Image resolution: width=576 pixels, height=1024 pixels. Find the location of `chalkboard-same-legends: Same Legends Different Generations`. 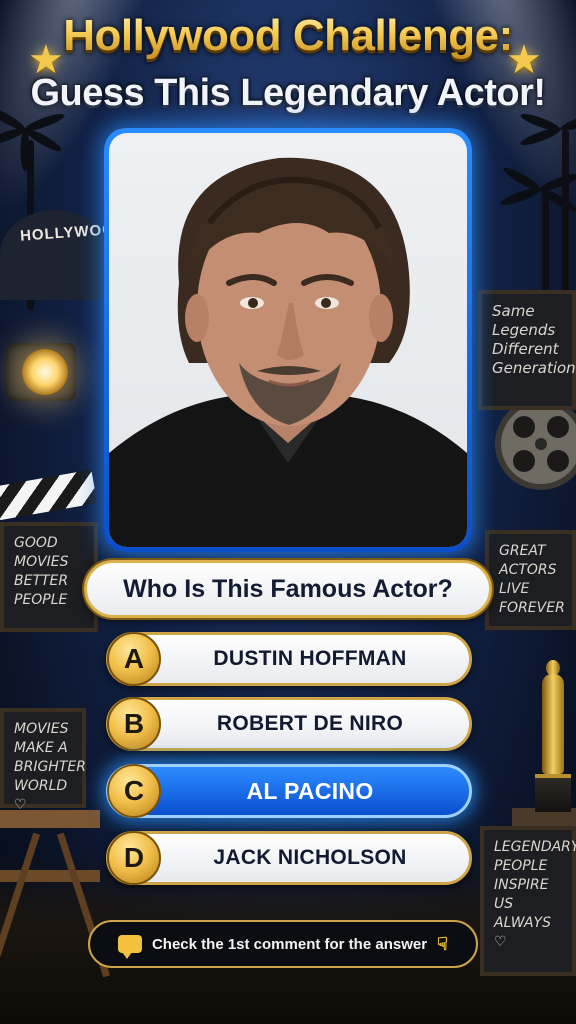

chalkboard-same-legends: Same Legends Different Generations is located at coordinates (527, 350).